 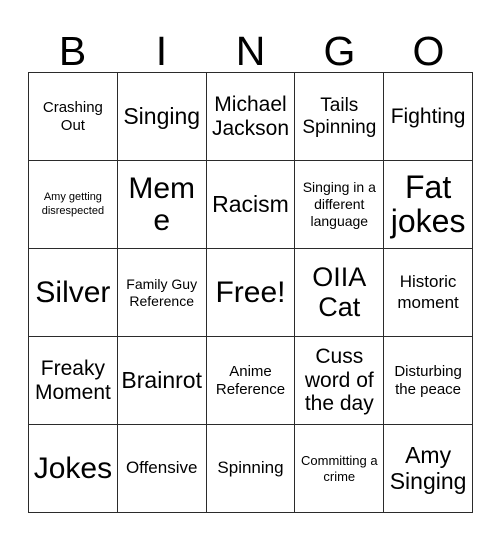 I want to click on bingo-cell: Fighting, so click(x=428, y=117).